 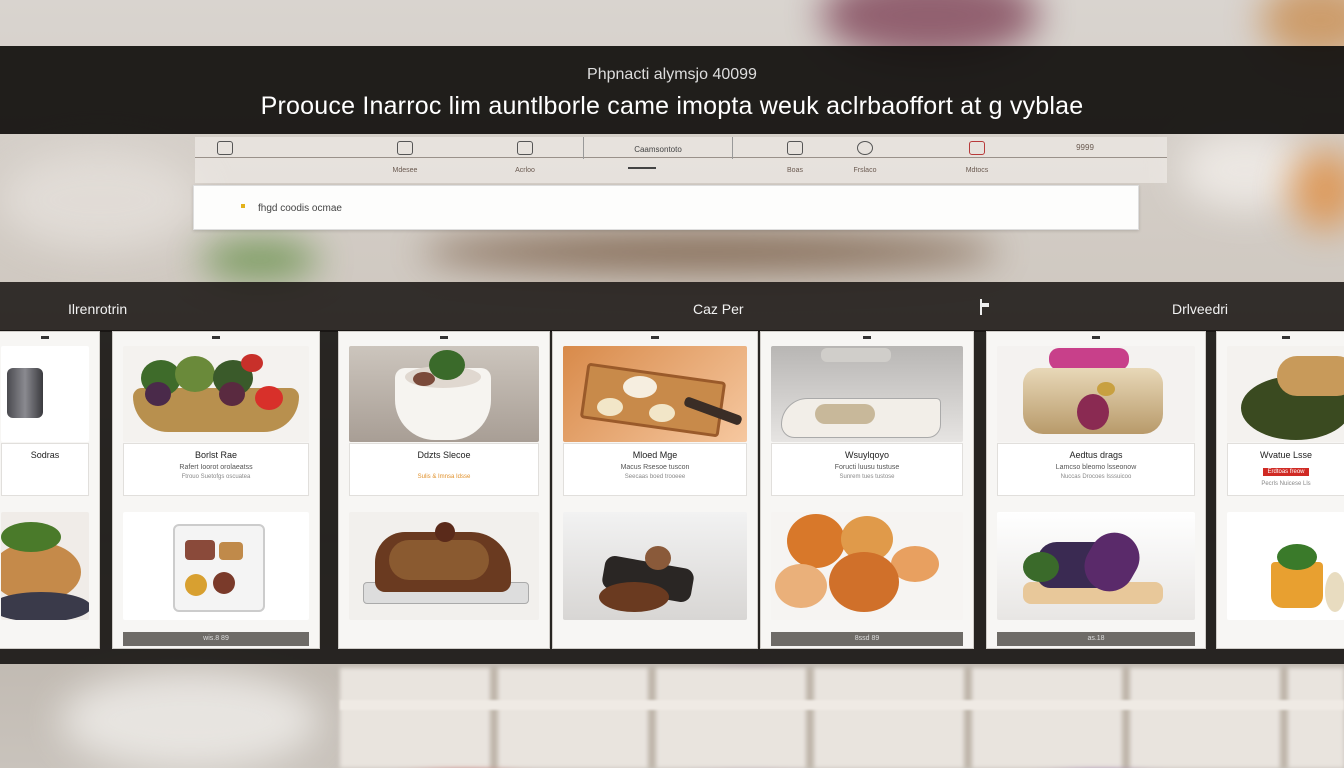 I want to click on product-name: Aedtus drags, so click(x=1096, y=455).